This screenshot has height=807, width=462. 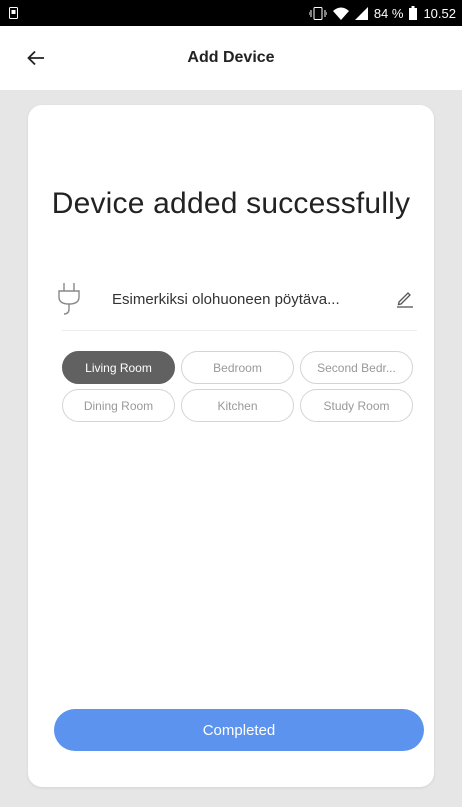 What do you see at coordinates (231, 13) in the screenshot?
I see `status-bar: 84 % 10.52` at bounding box center [231, 13].